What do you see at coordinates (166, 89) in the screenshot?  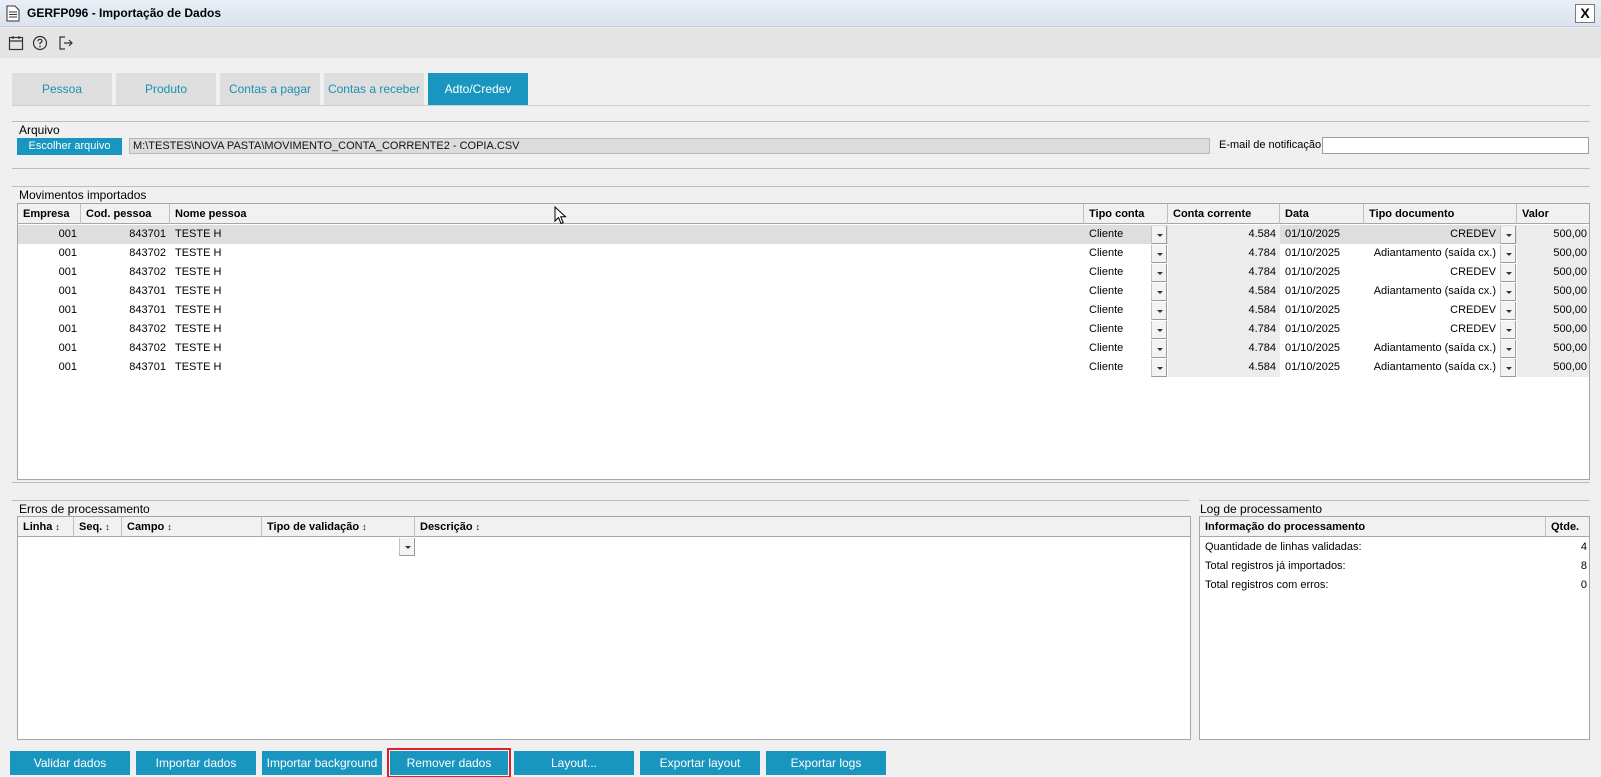 I see `tab-produto: Produto` at bounding box center [166, 89].